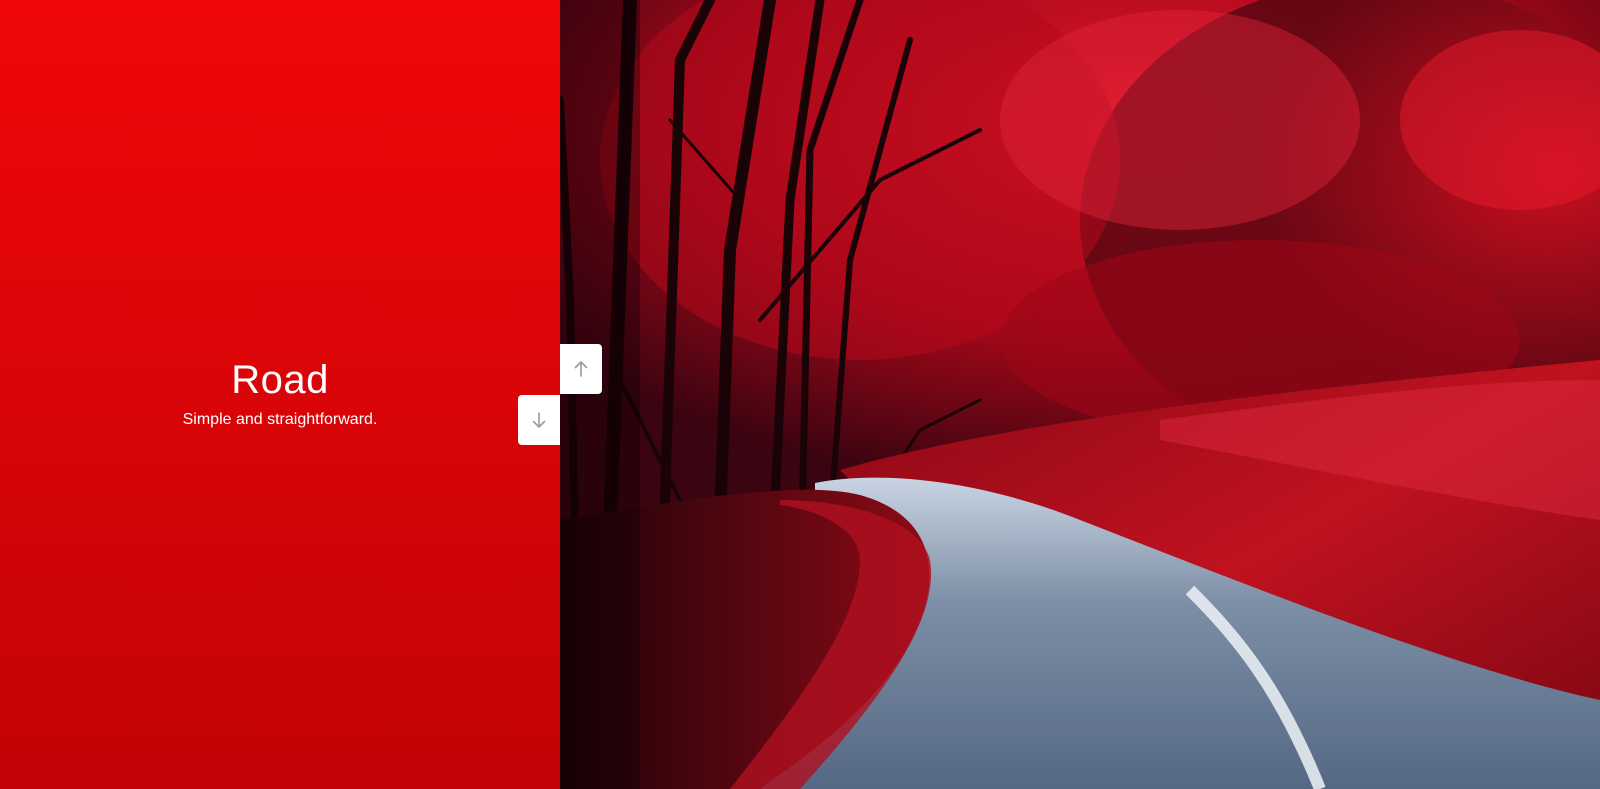  I want to click on slide-up-button, so click(581, 369).